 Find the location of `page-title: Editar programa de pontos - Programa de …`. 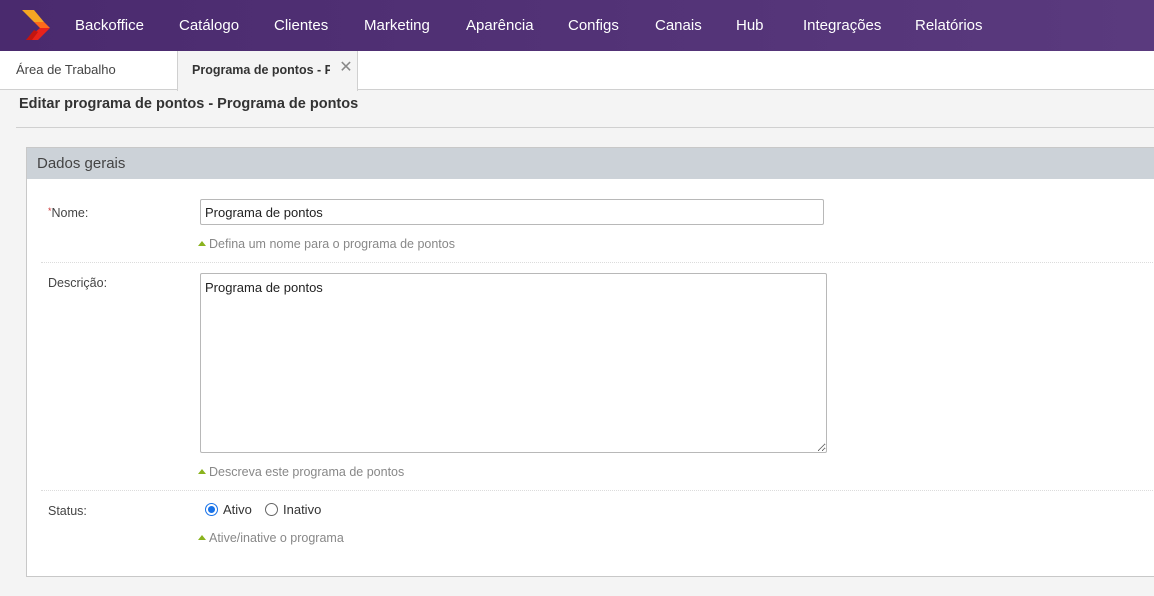

page-title: Editar programa de pontos - Programa de … is located at coordinates (189, 104).